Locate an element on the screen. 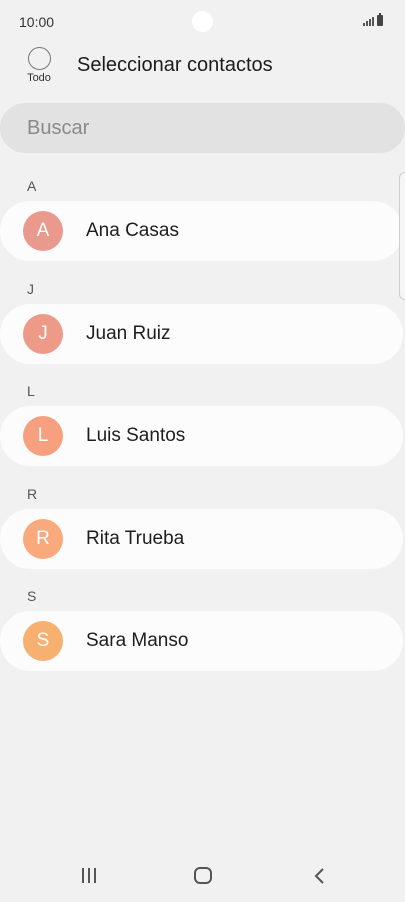  contact-item: J Juan Ruiz is located at coordinates (201, 333).